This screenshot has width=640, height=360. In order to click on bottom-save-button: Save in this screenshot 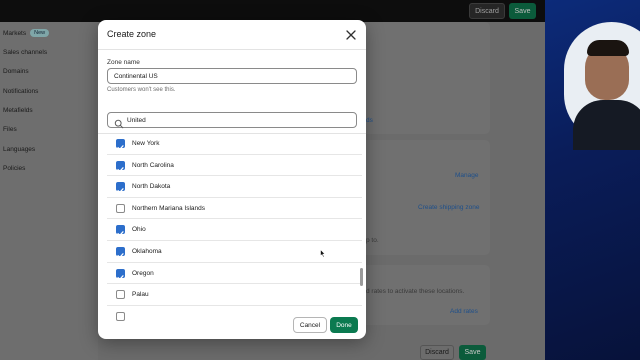, I will do `click(472, 352)`.